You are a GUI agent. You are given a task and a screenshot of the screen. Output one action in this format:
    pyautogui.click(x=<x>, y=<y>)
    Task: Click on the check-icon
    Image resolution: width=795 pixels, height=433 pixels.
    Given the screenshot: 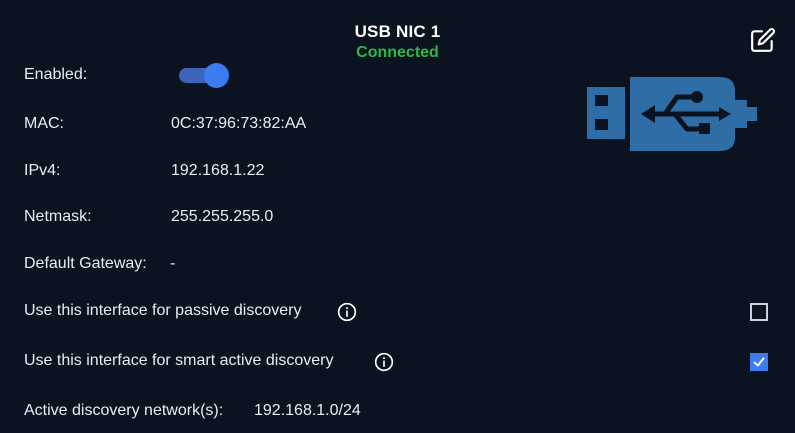 What is the action you would take?
    pyautogui.click(x=759, y=362)
    